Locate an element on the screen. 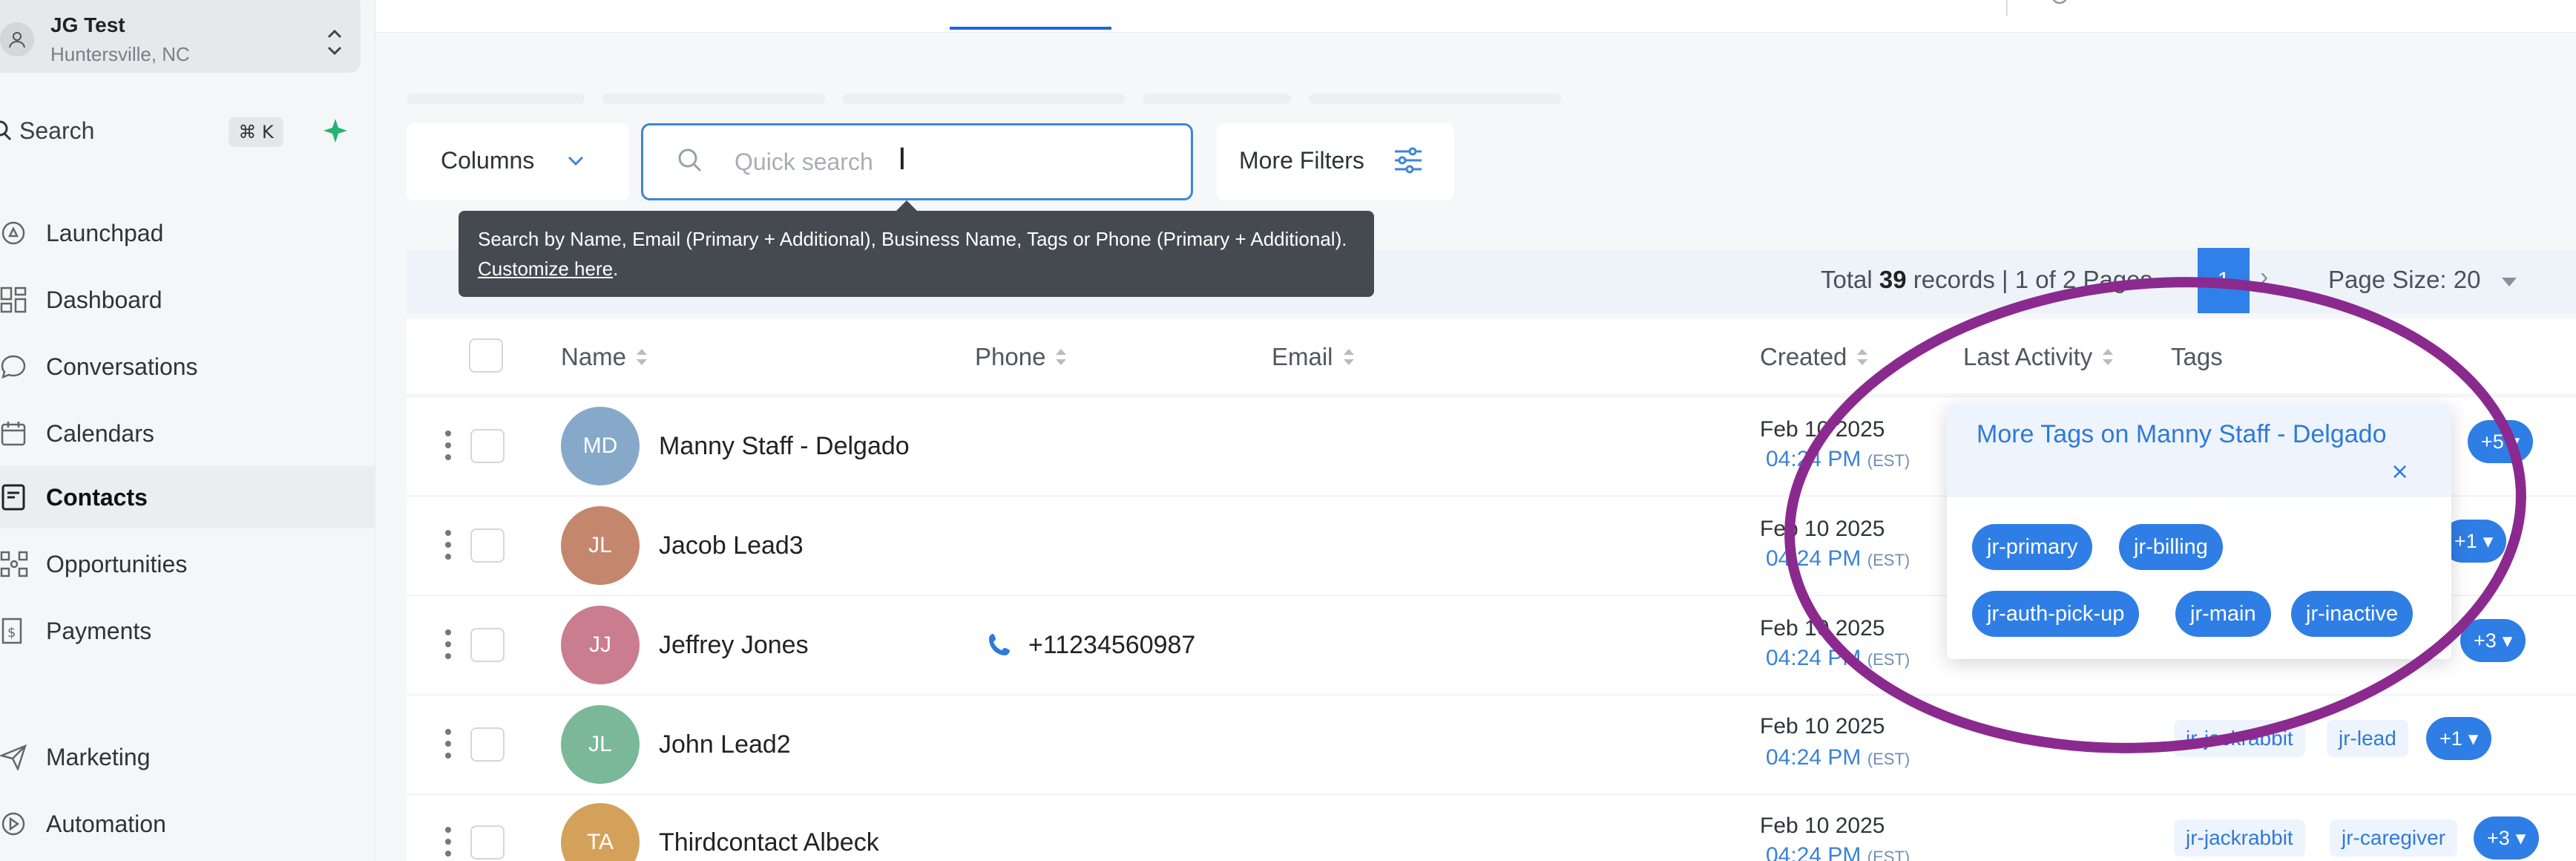 This screenshot has width=2576, height=861. page-button-current: 1 is located at coordinates (2224, 280).